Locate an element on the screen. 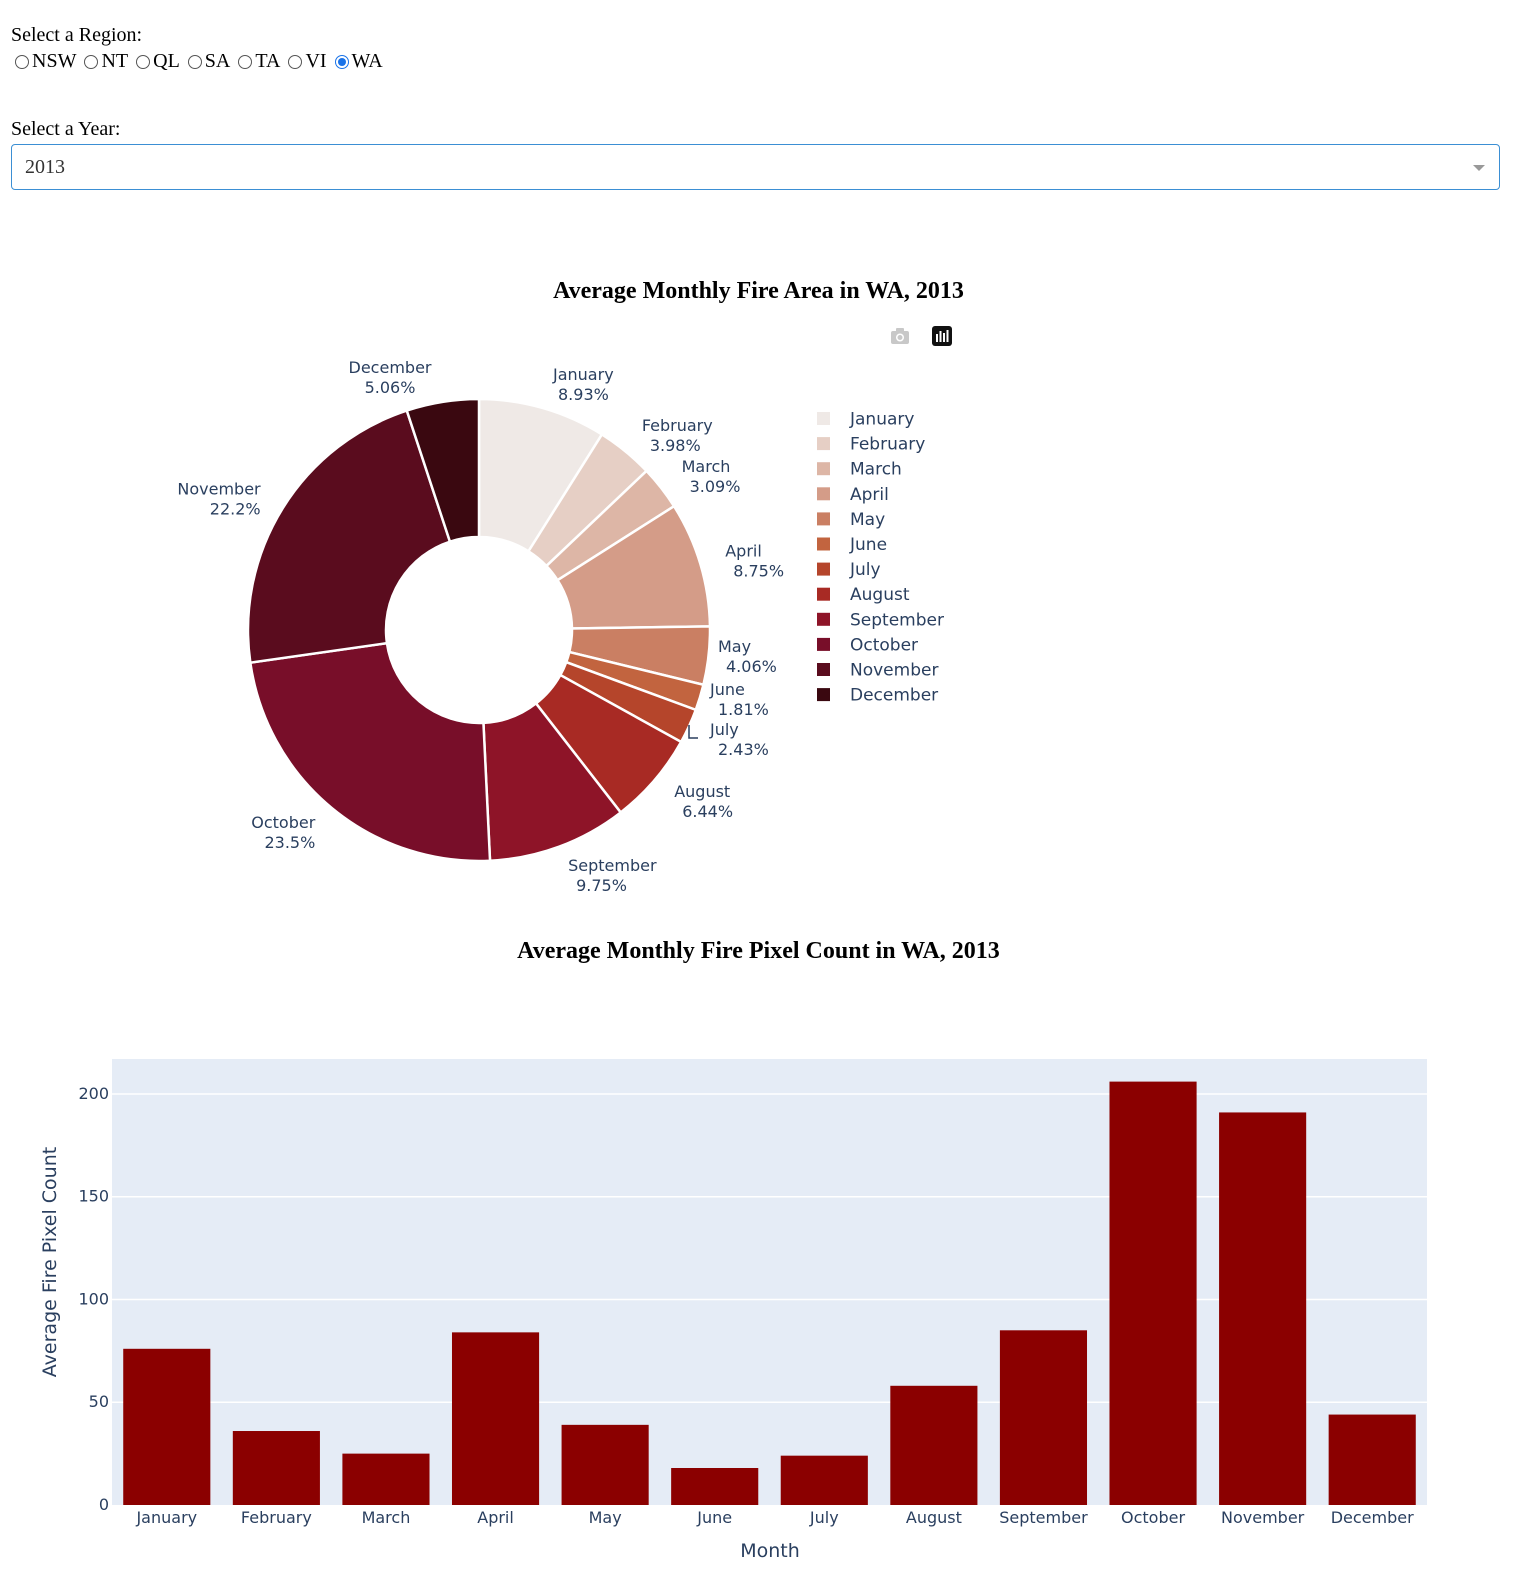 The image size is (1517, 1582). pie-label-name: February is located at coordinates (677, 425).